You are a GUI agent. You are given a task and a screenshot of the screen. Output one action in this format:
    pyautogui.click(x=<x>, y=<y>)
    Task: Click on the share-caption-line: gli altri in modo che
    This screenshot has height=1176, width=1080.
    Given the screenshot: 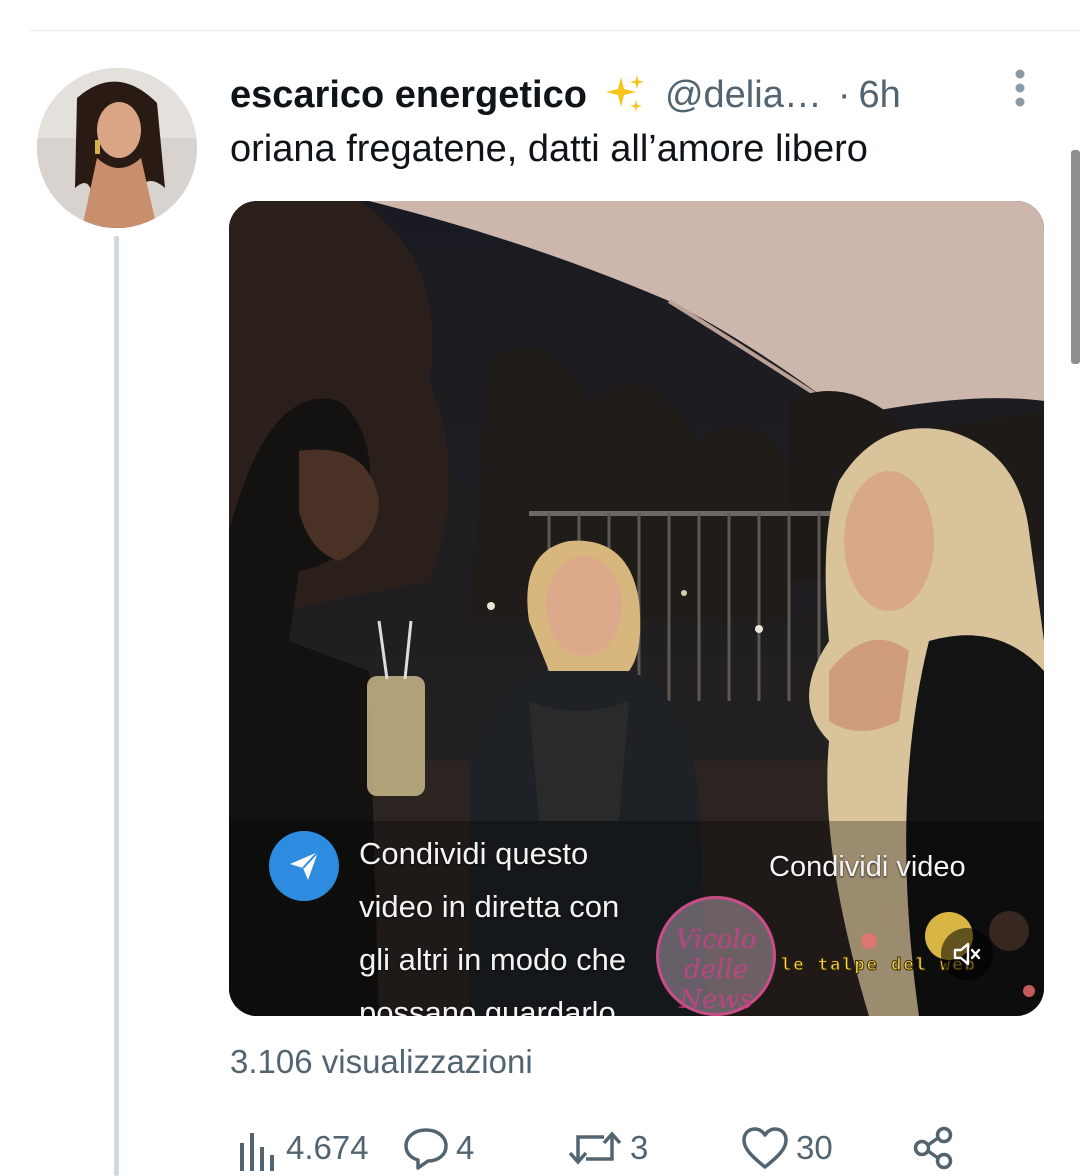 What is the action you would take?
    pyautogui.click(x=493, y=959)
    